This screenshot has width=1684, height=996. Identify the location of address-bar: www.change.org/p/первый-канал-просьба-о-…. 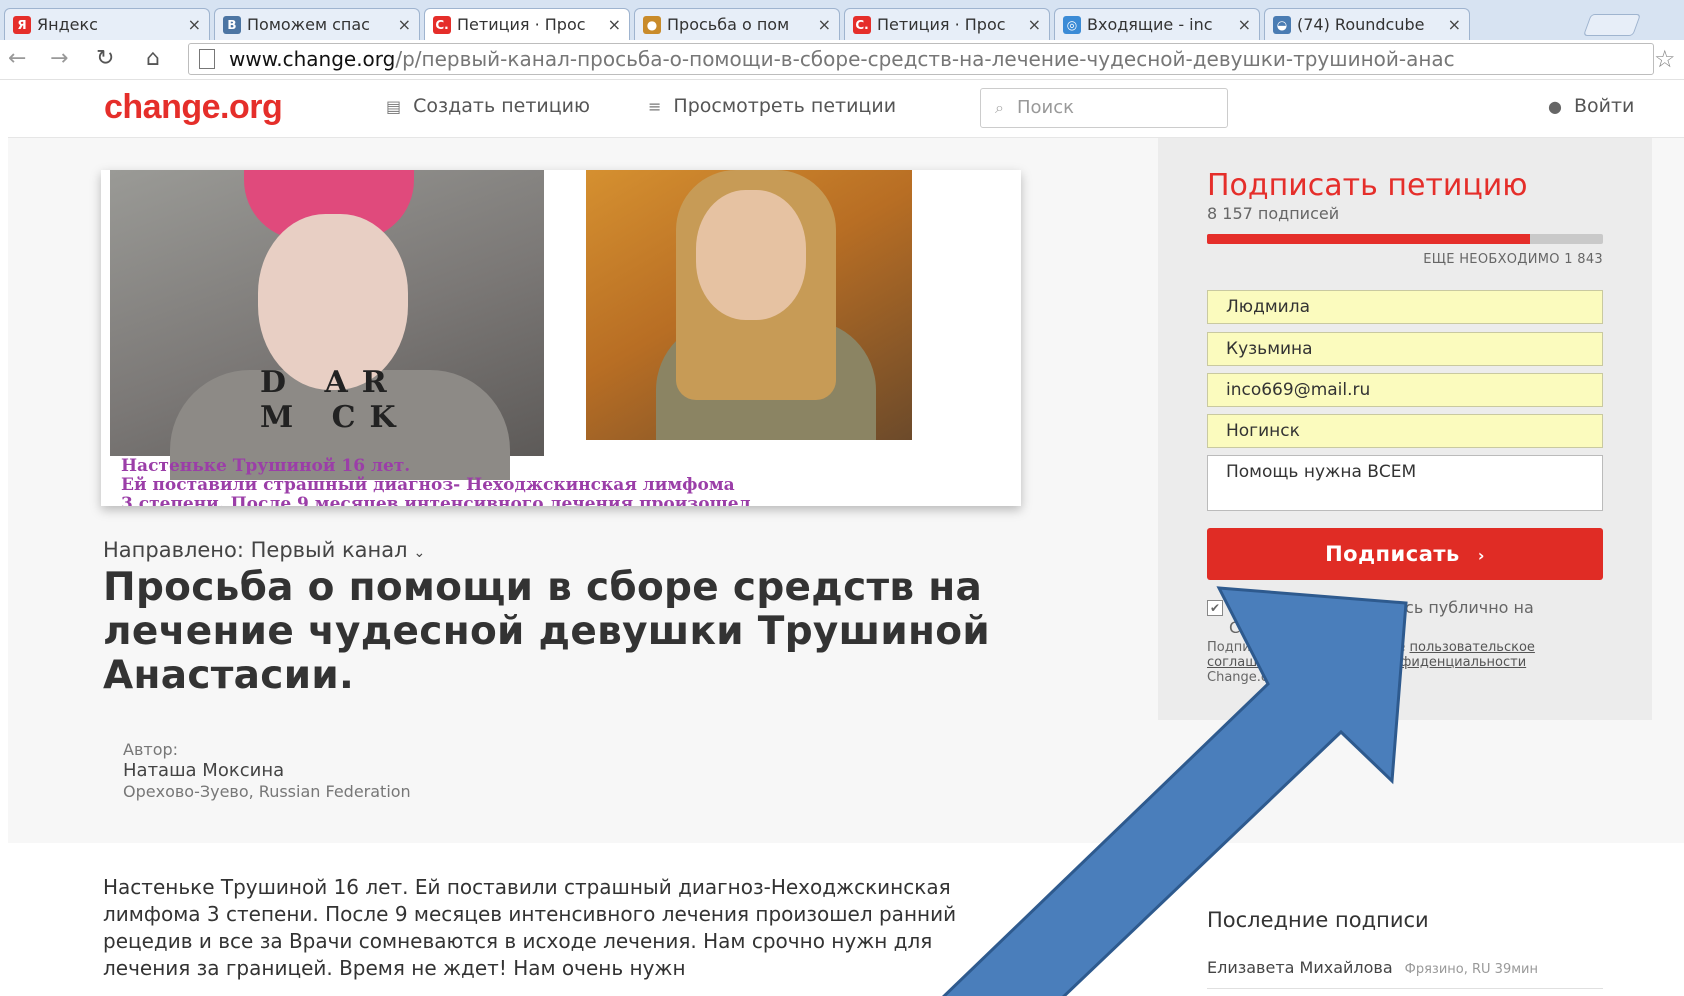
(921, 59).